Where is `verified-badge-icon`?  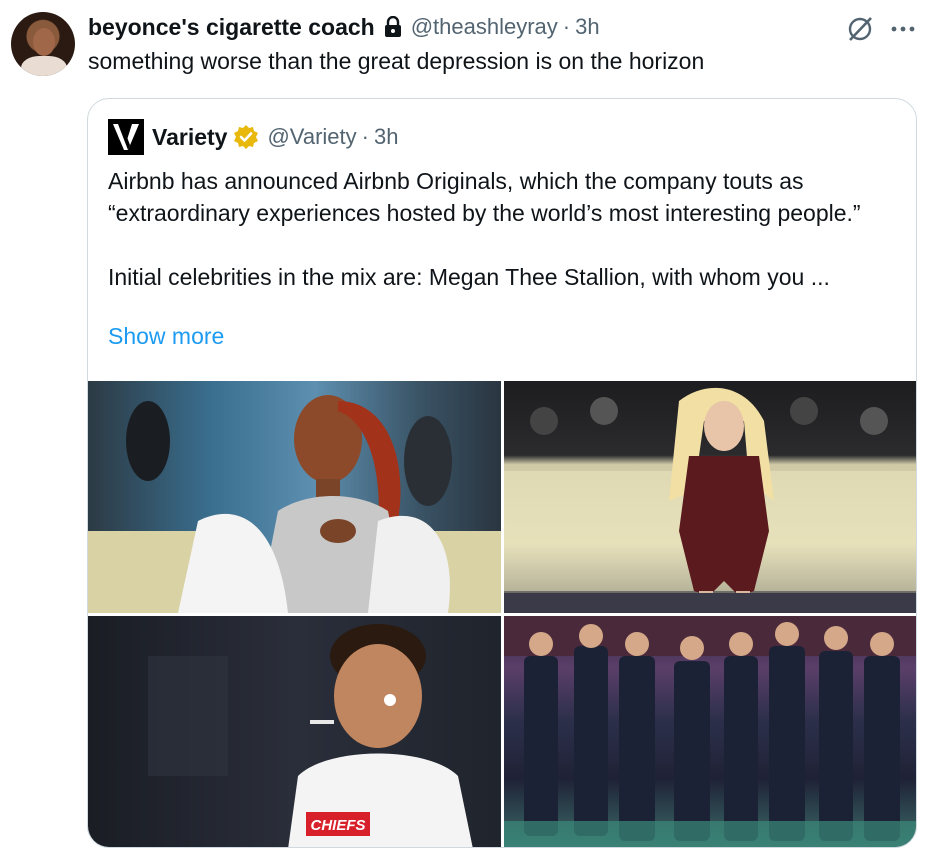 verified-badge-icon is located at coordinates (246, 137).